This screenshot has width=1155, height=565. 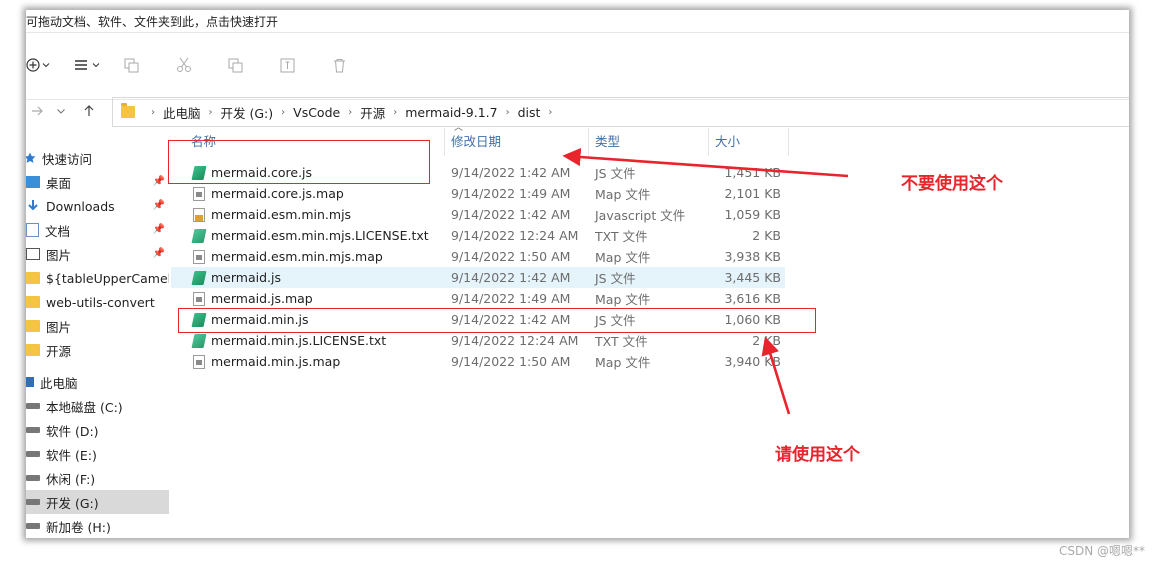 What do you see at coordinates (817, 455) in the screenshot?
I see `annotation-use-this: 请使用这个` at bounding box center [817, 455].